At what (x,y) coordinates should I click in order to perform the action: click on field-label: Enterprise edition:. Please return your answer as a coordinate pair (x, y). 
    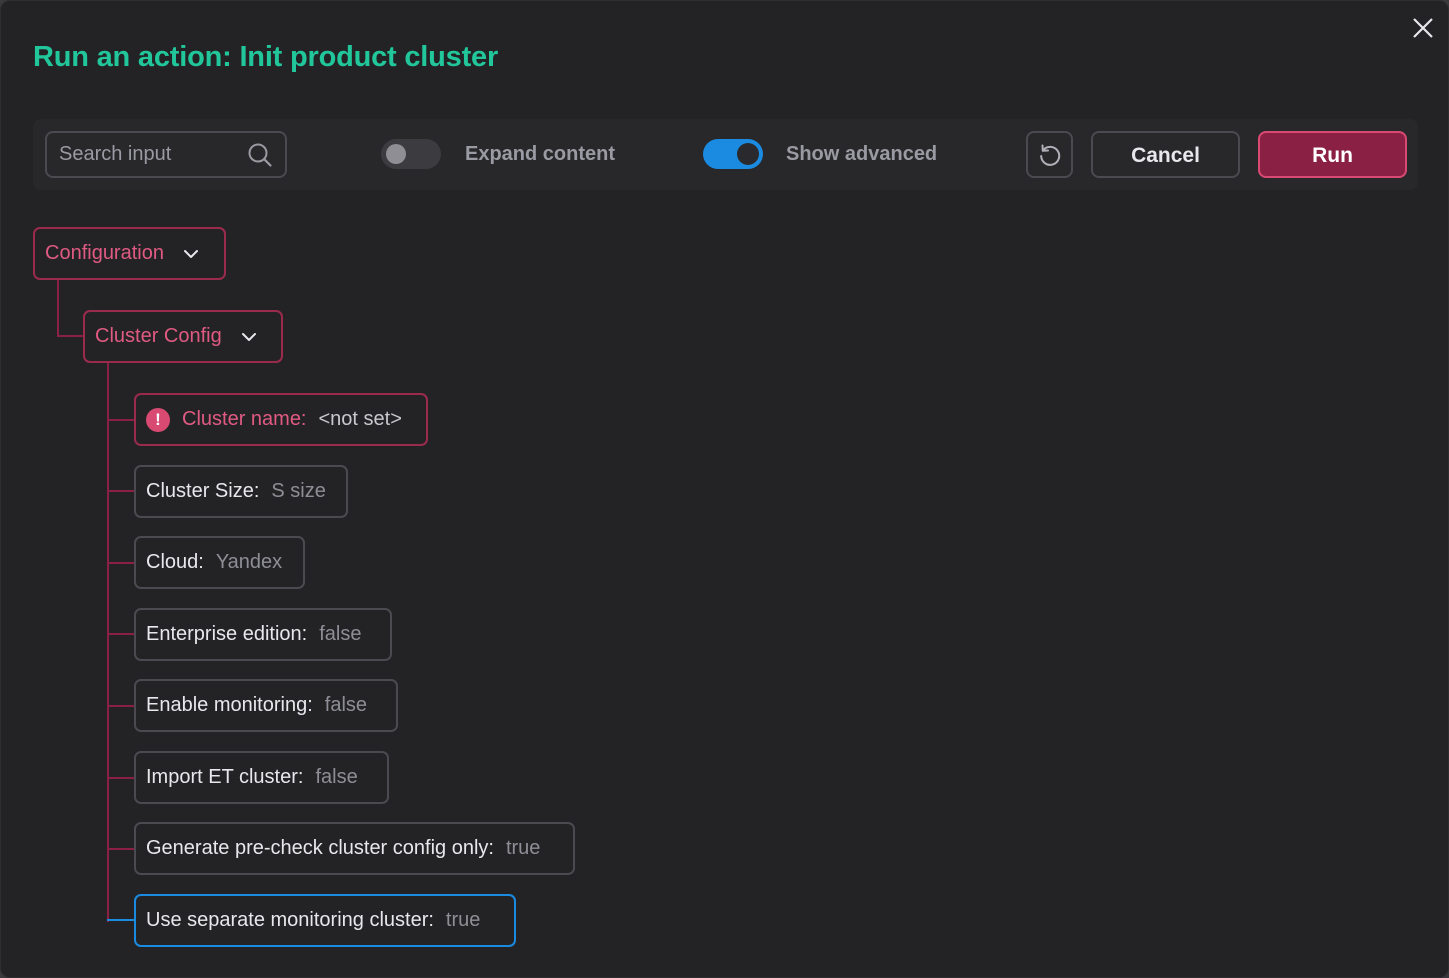
    Looking at the image, I should click on (227, 634).